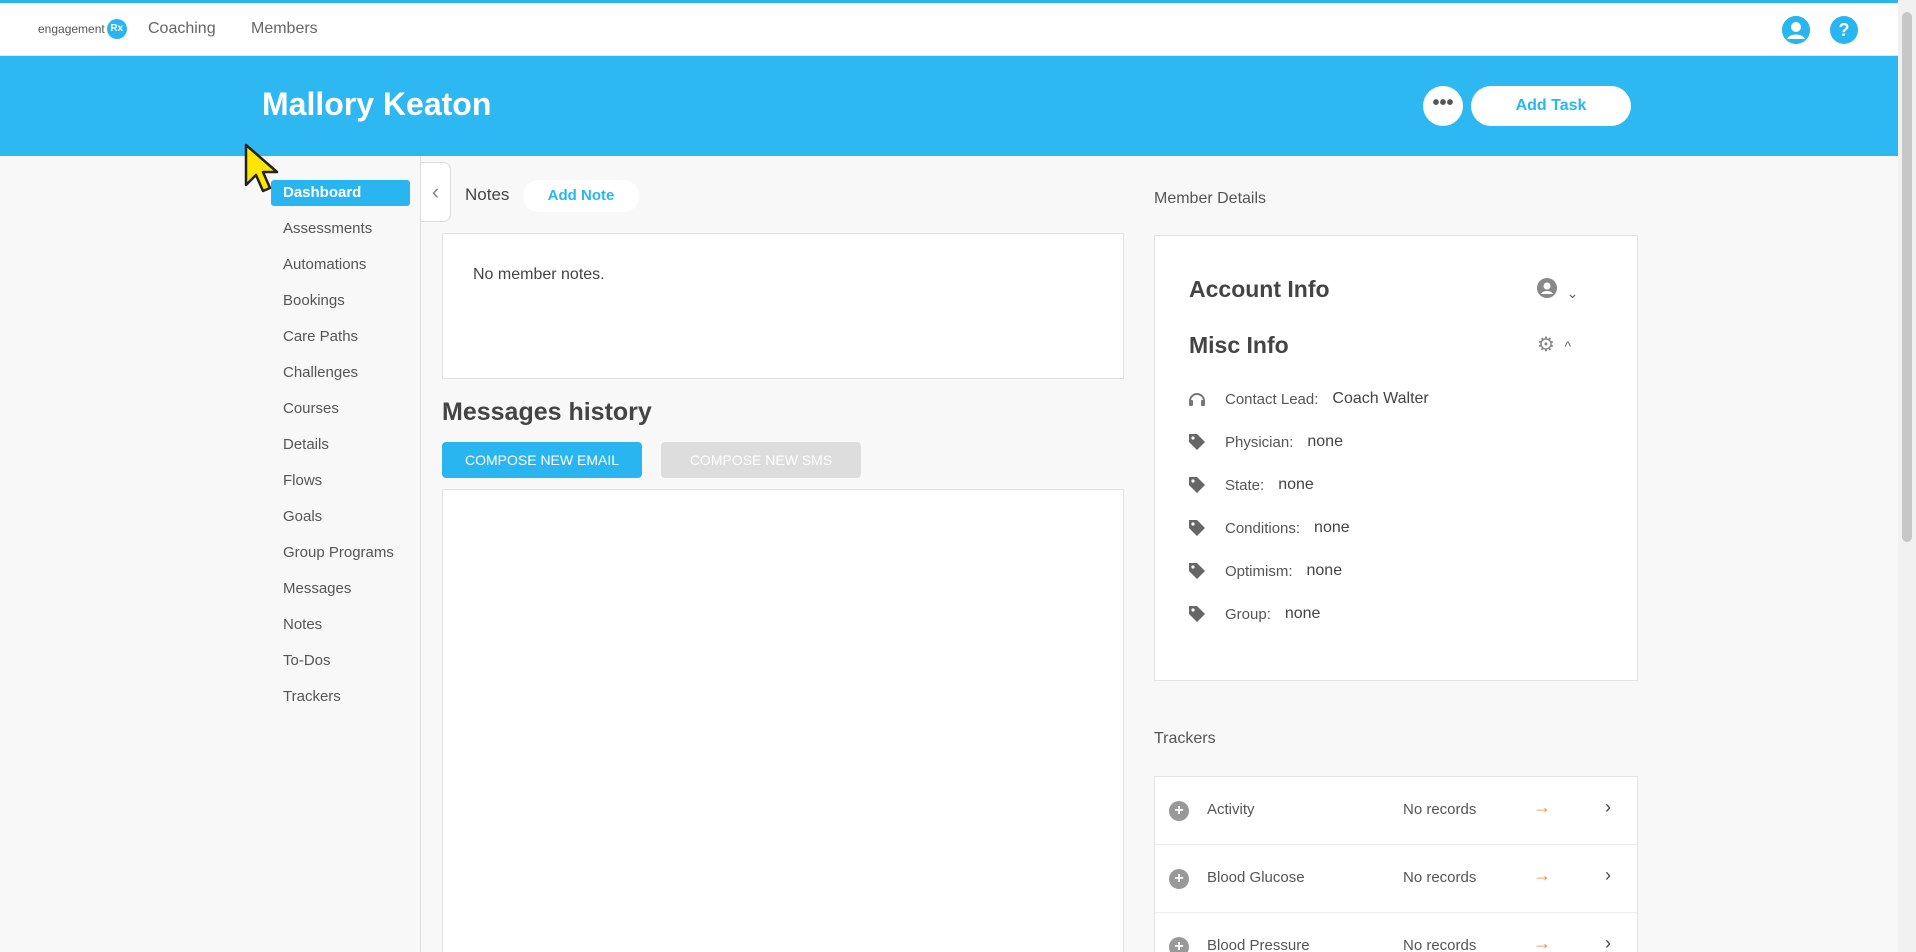 The width and height of the screenshot is (1916, 952). Describe the element at coordinates (340, 193) in the screenshot. I see `sidebar-item-dashboard: Dashboard` at that location.